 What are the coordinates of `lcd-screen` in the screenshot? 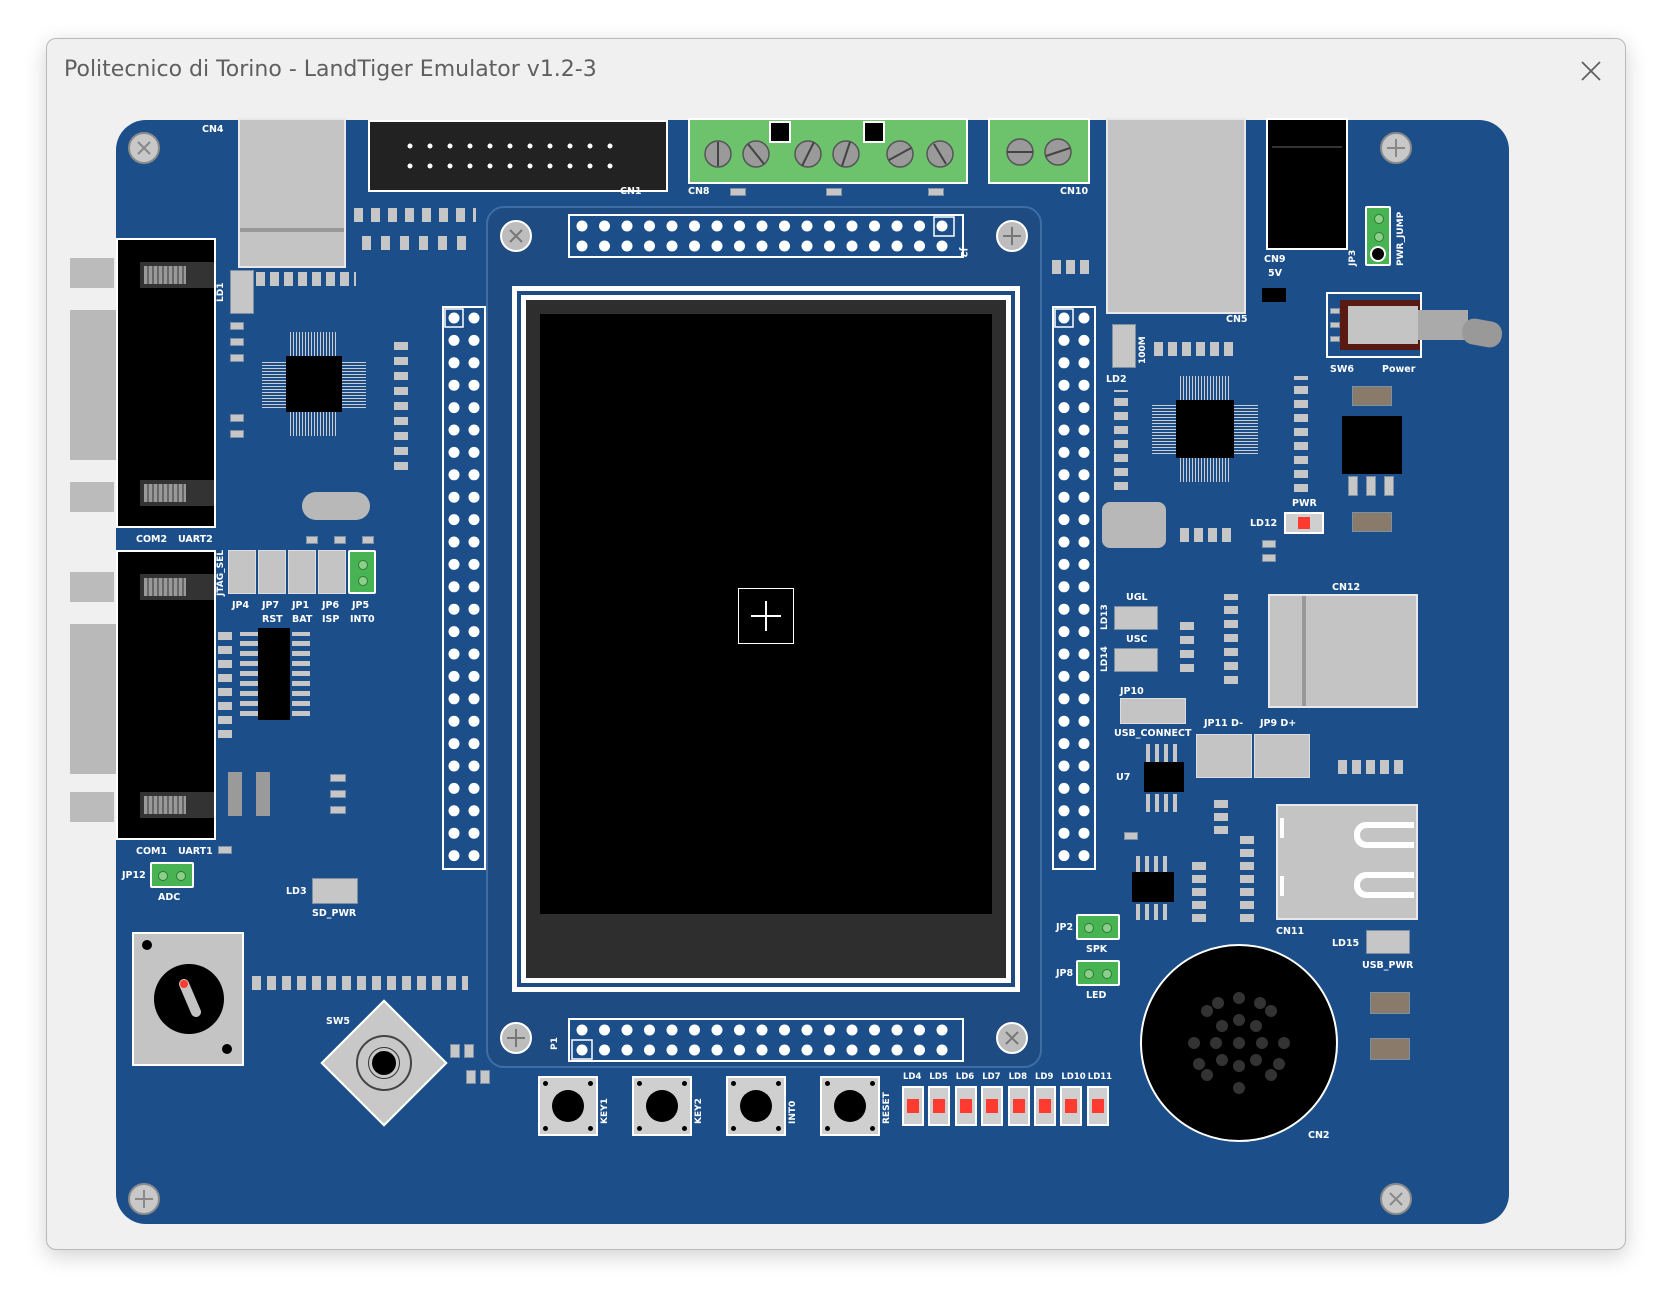 It's located at (766, 614).